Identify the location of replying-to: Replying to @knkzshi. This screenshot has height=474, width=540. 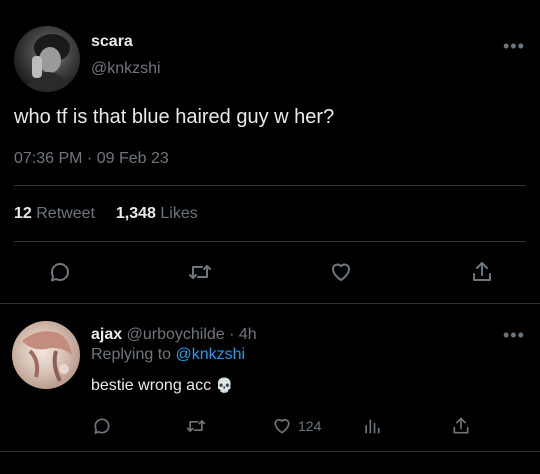
(168, 355).